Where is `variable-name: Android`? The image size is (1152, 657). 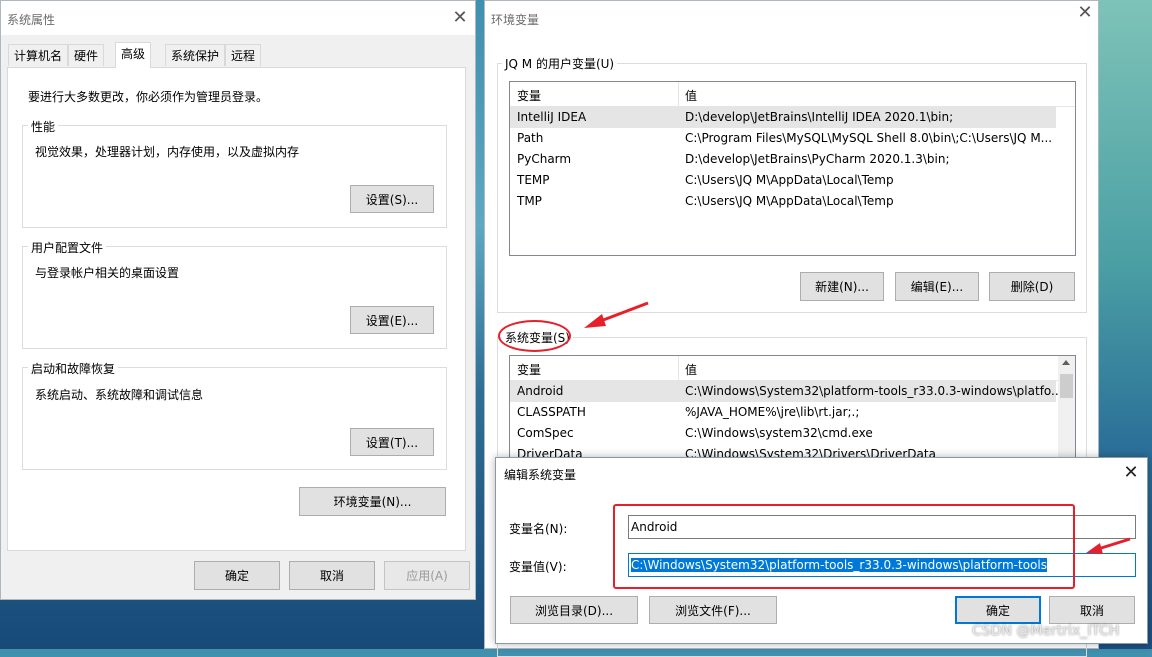
variable-name: Android is located at coordinates (540, 391).